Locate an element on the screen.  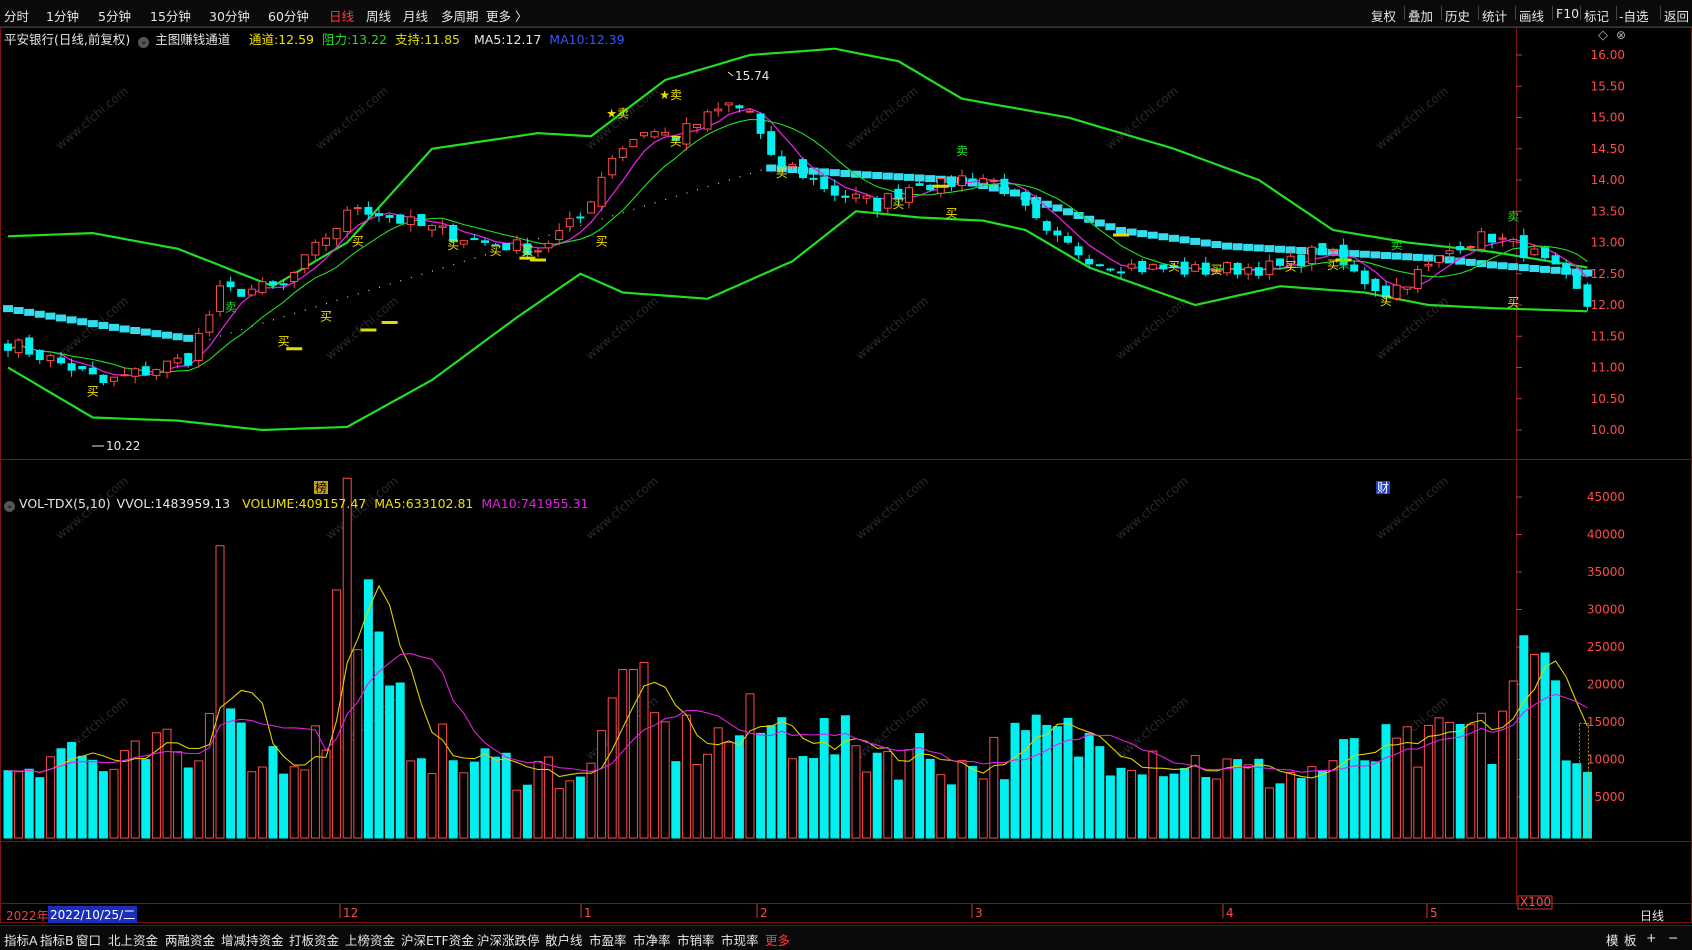
tab-northbound: 北上资金 is located at coordinates (133, 939).